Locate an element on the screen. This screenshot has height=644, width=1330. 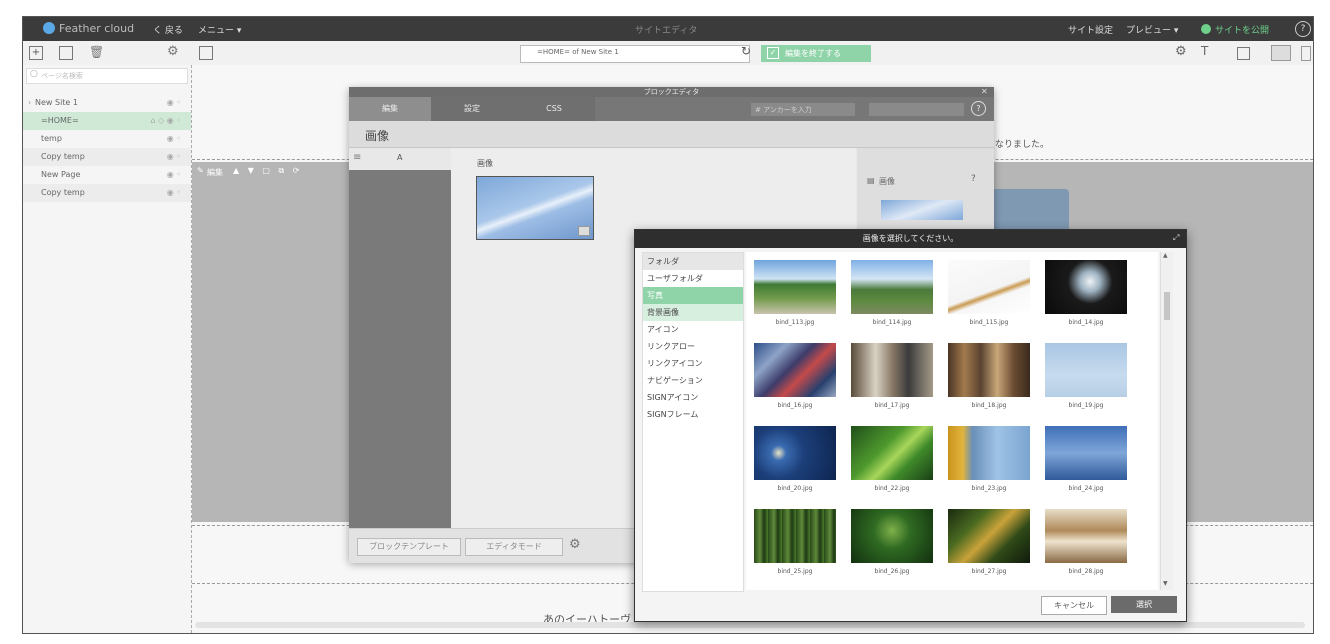
drag-handle-icon: ≡ is located at coordinates (357, 157).